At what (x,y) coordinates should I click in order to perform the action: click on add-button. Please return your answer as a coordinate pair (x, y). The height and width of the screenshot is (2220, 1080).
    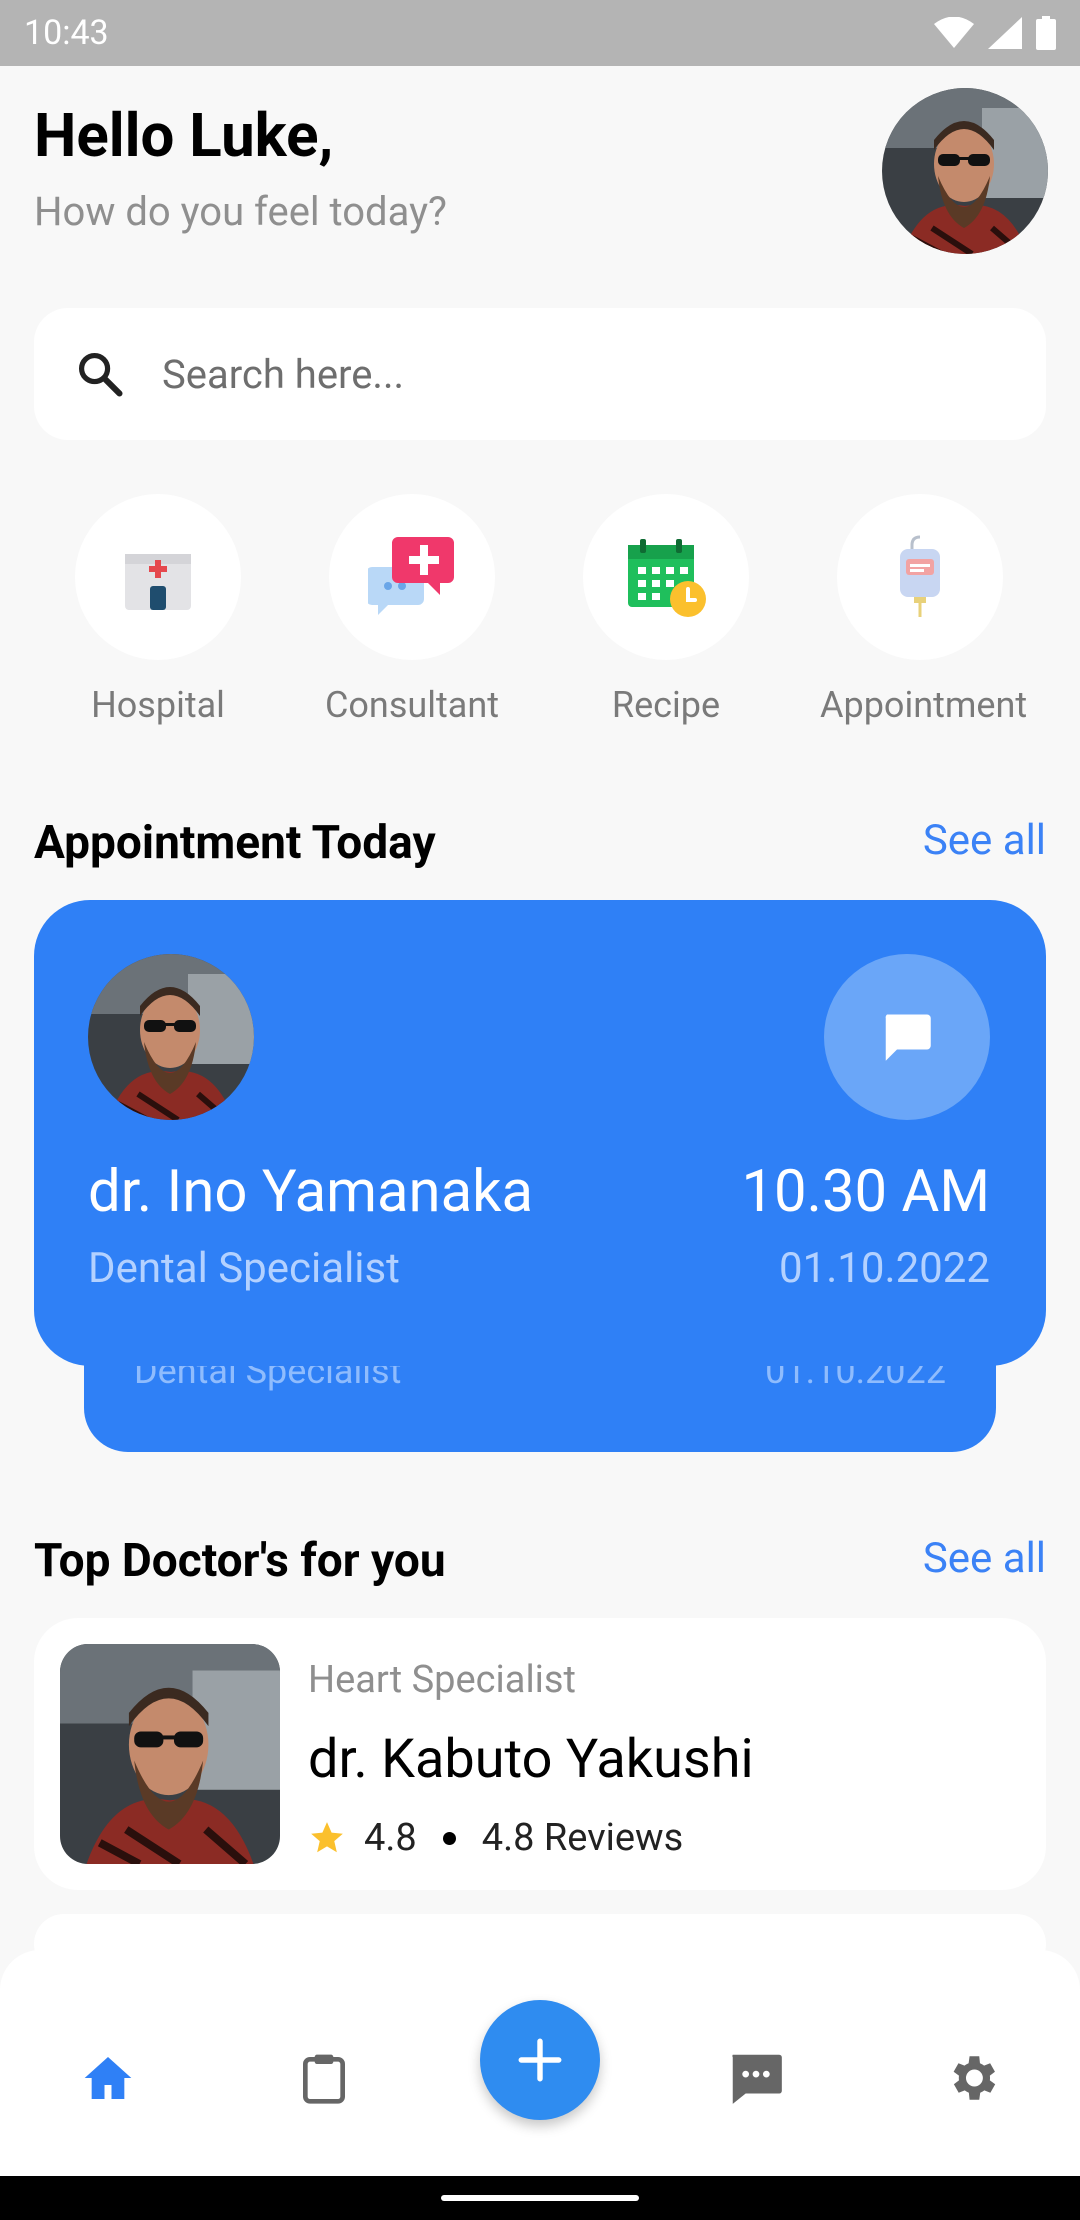
    Looking at the image, I should click on (540, 2060).